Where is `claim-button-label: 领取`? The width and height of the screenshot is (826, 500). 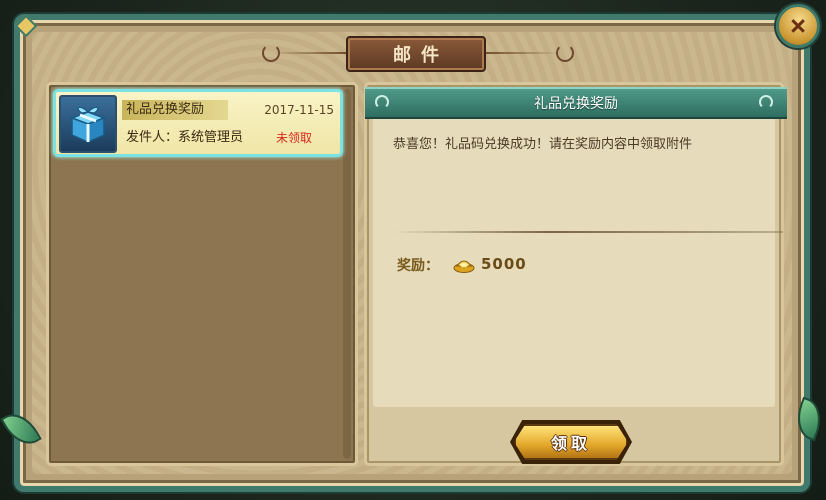
claim-button-label: 领取 is located at coordinates (570, 443).